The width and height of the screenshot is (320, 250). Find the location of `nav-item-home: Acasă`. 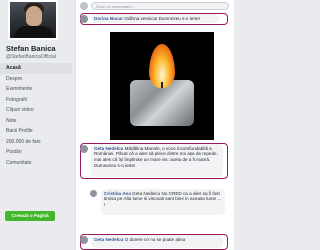

nav-item-home: Acasă is located at coordinates (36, 68).